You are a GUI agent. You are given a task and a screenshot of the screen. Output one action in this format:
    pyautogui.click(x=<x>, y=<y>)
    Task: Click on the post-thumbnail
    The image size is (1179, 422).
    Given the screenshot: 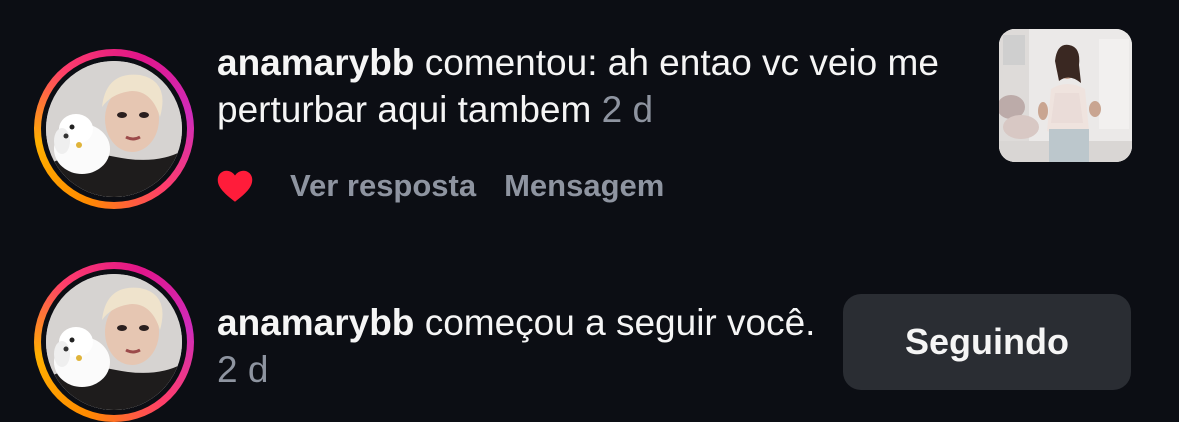 What is the action you would take?
    pyautogui.click(x=1065, y=95)
    